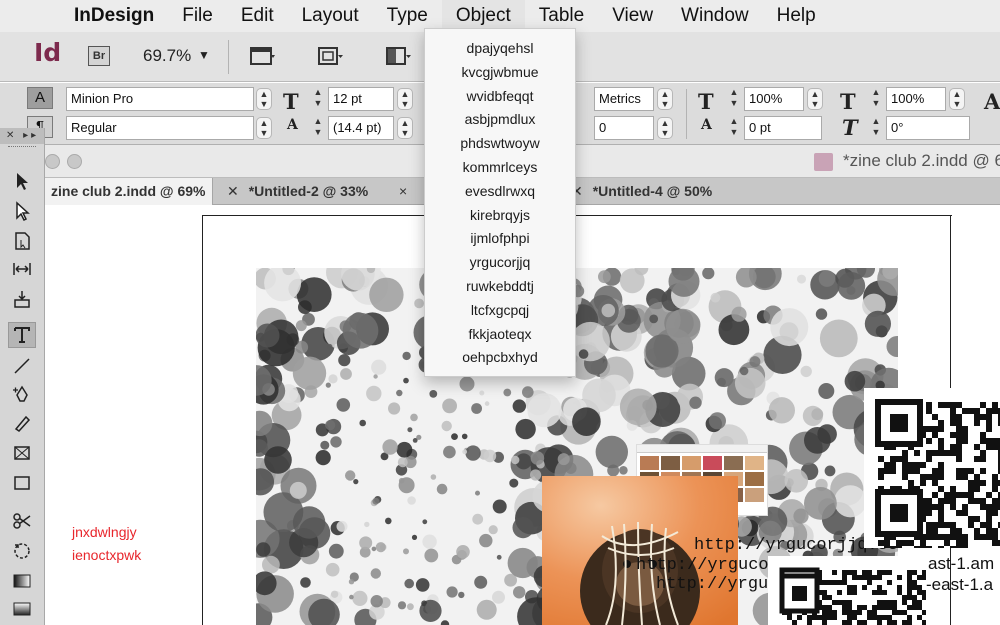 Image resolution: width=1000 pixels, height=625 pixels. I want to click on menu-item: phdswtwoyw, so click(500, 143).